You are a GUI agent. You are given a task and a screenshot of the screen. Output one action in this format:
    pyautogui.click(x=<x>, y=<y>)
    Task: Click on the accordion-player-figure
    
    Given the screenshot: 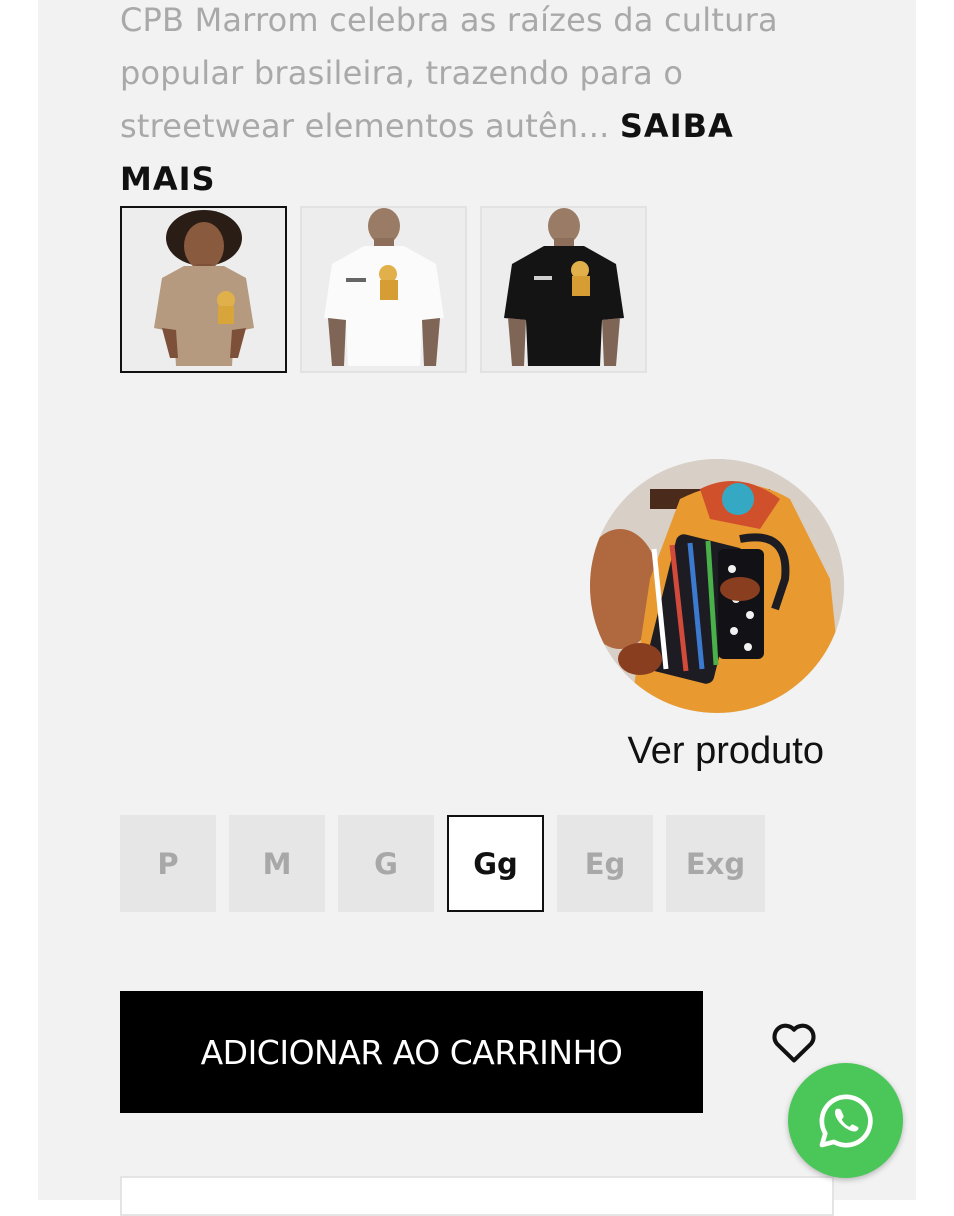 What is the action you would take?
    pyautogui.click(x=717, y=586)
    